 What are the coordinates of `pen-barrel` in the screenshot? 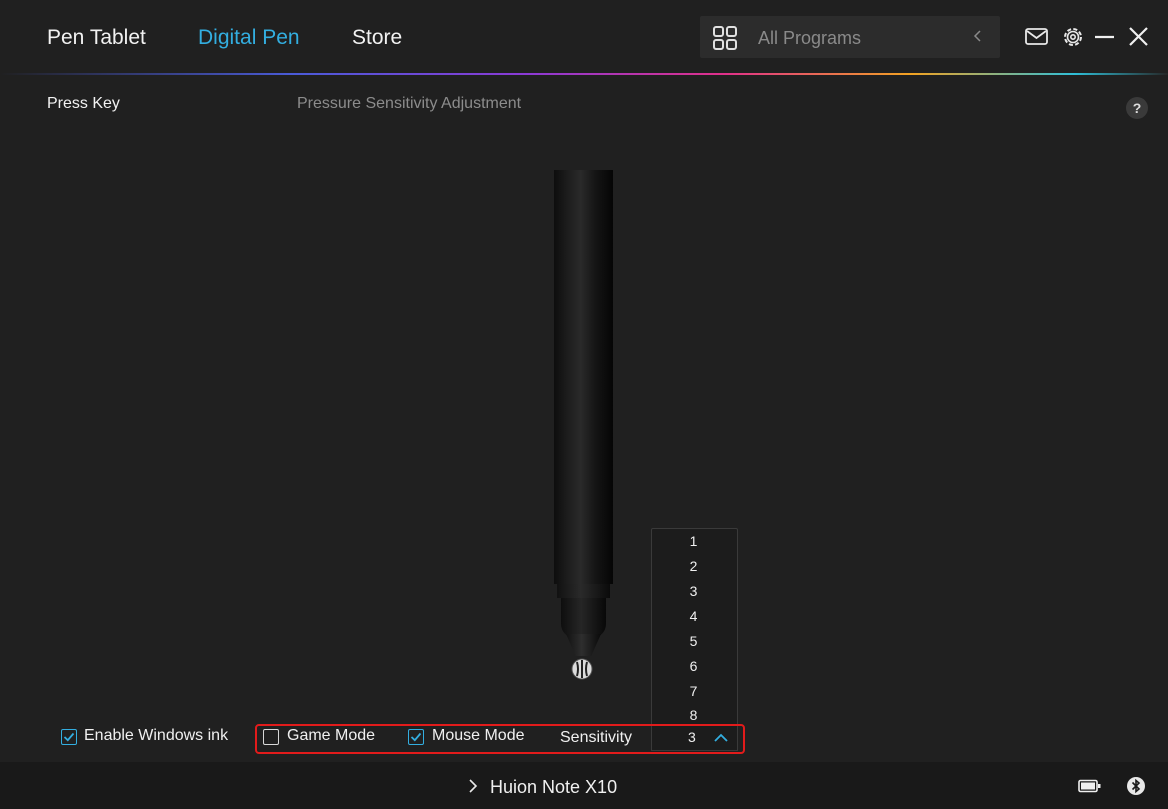 It's located at (583, 377).